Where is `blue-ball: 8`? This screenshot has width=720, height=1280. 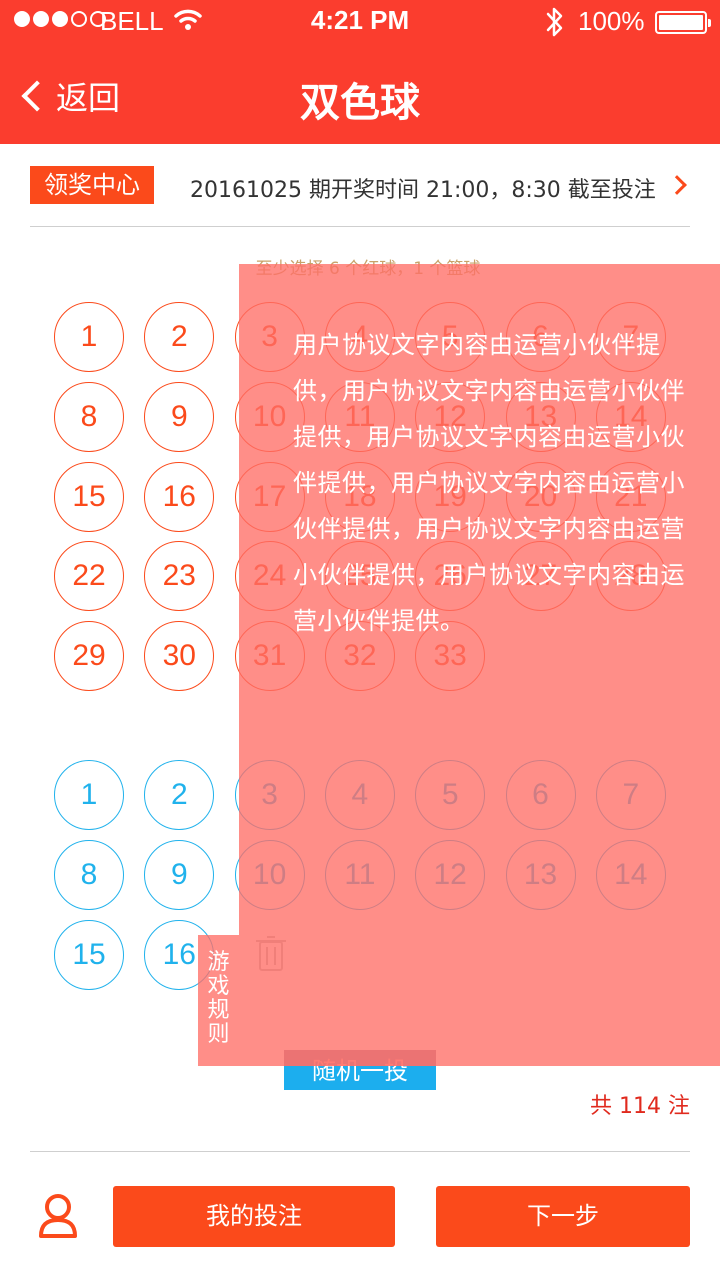 blue-ball: 8 is located at coordinates (89, 874).